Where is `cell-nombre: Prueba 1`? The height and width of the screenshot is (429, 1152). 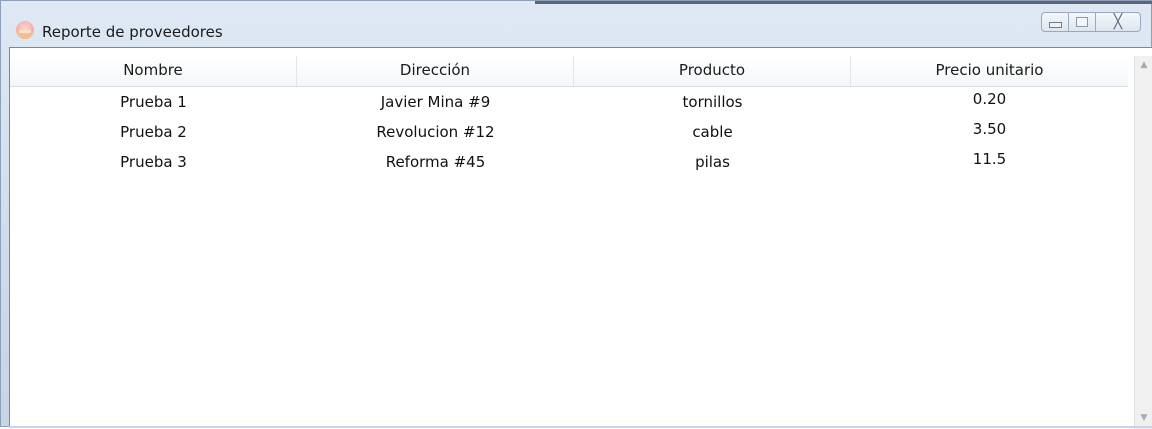
cell-nombre: Prueba 1 is located at coordinates (153, 102).